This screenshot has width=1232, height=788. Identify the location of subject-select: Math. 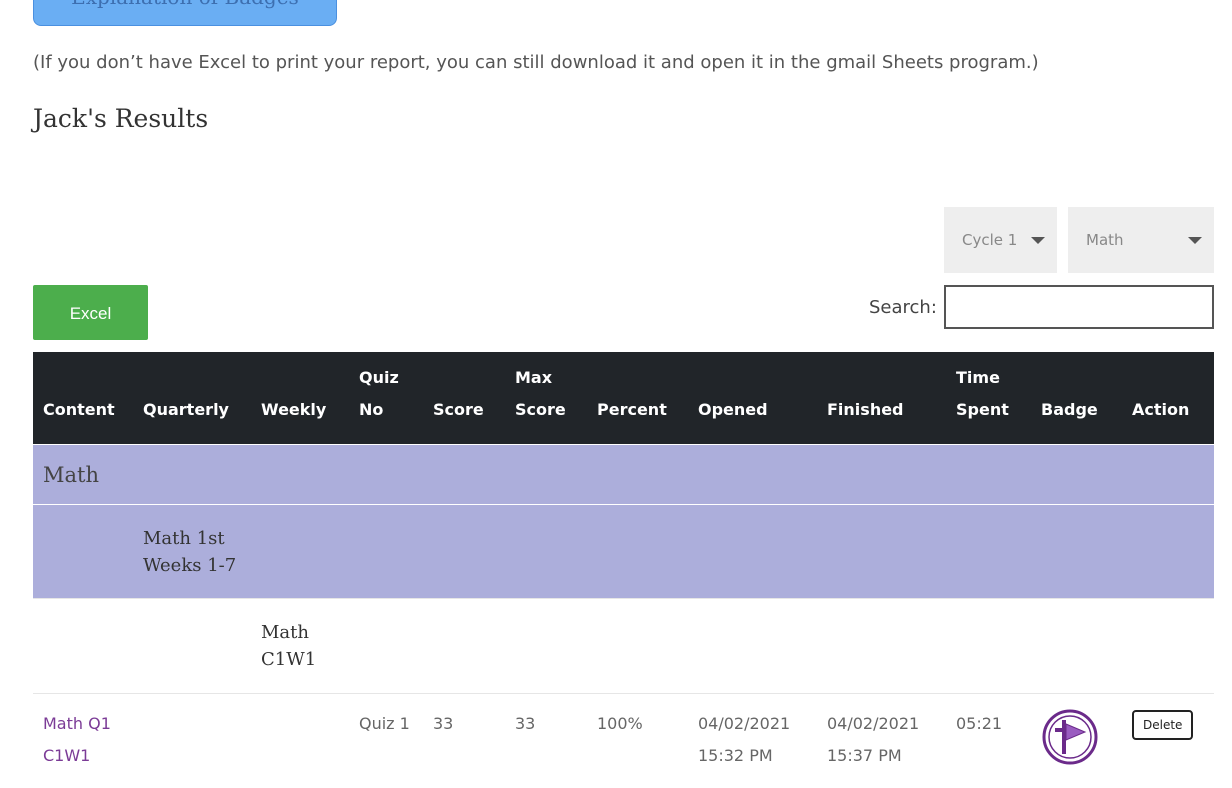
(1141, 240).